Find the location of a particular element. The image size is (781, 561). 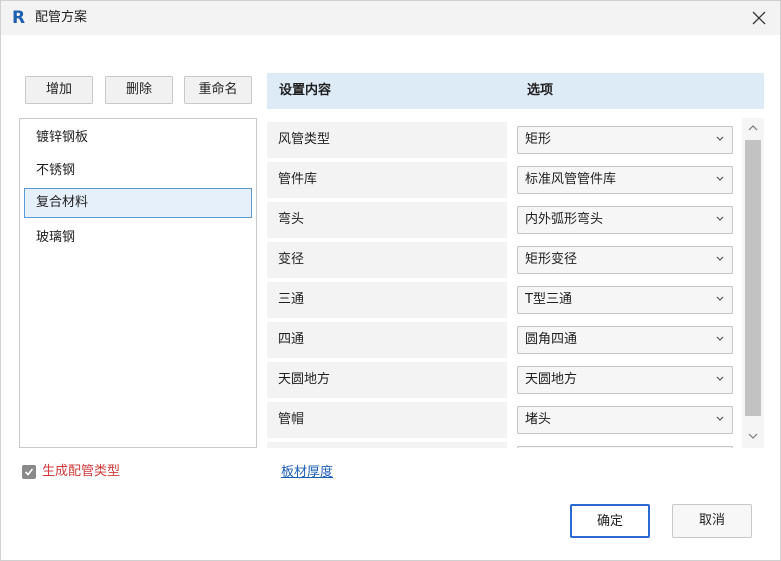

material-item-composite: 复合材料 is located at coordinates (138, 203).